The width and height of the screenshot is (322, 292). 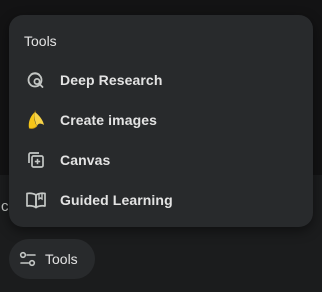 What do you see at coordinates (161, 159) in the screenshot?
I see `menu-item-canvas: Canvas` at bounding box center [161, 159].